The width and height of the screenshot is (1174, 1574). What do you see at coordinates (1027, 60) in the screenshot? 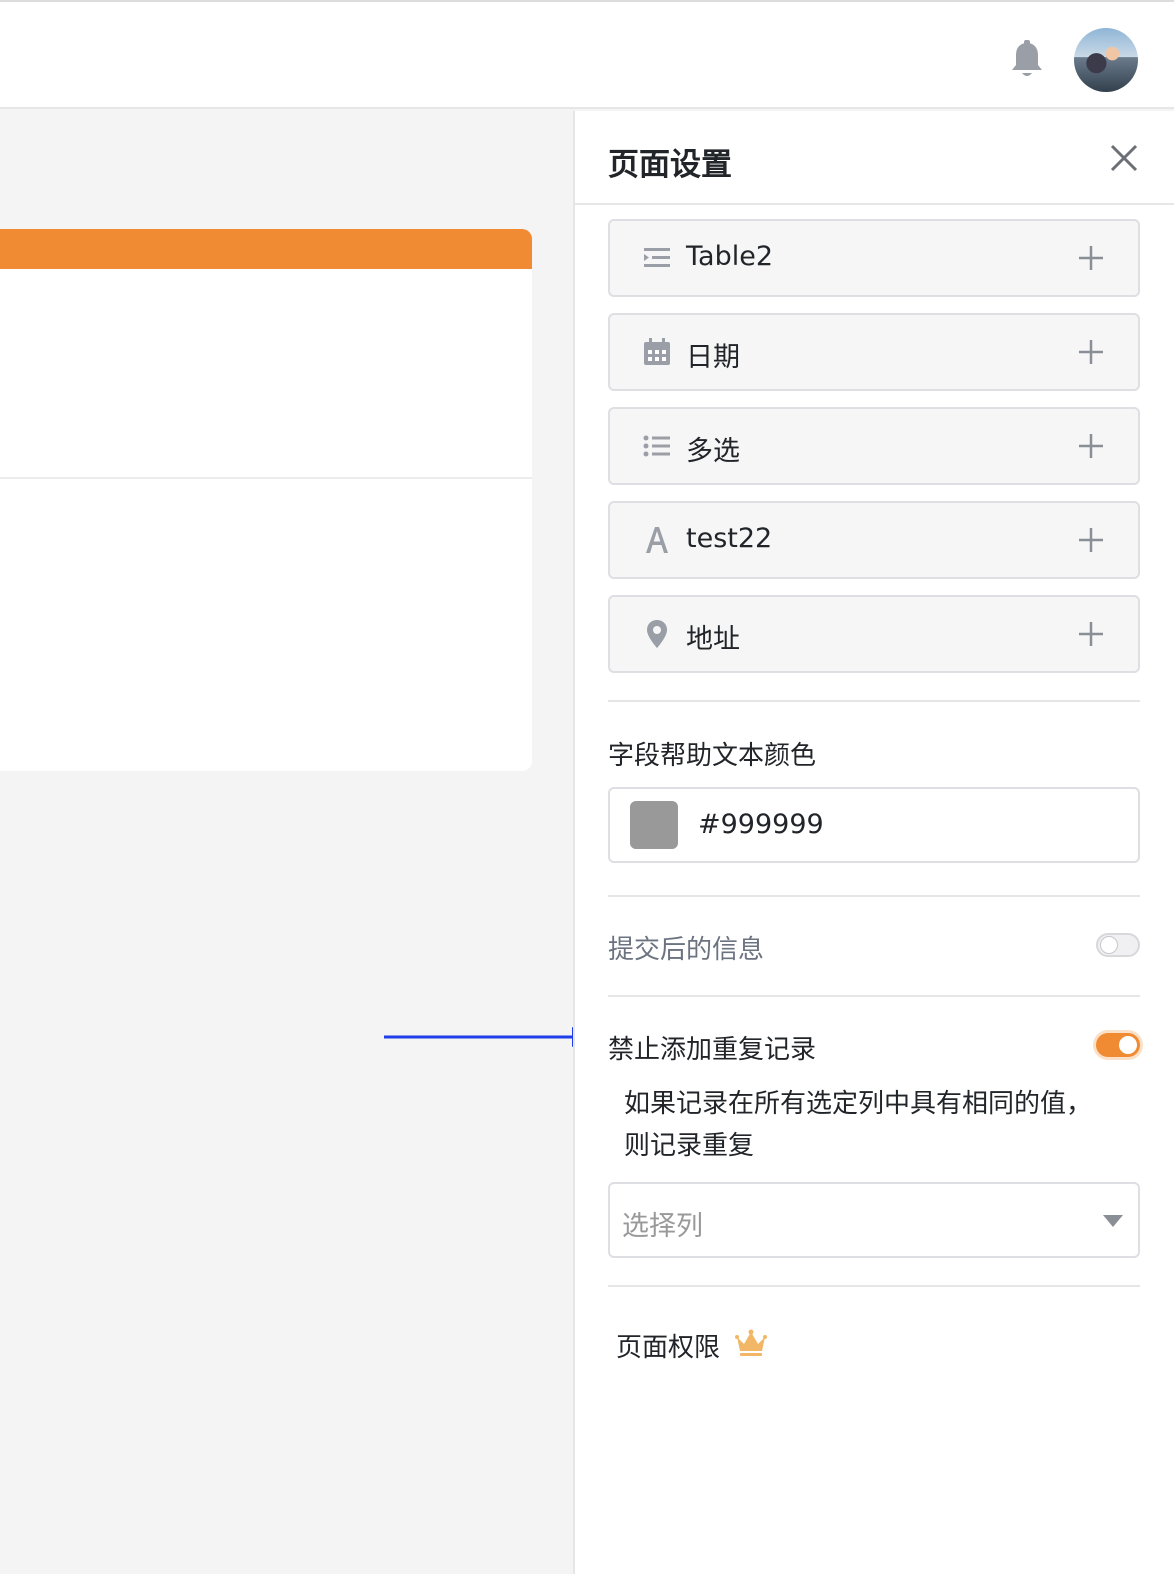
I see `bell-icon` at bounding box center [1027, 60].